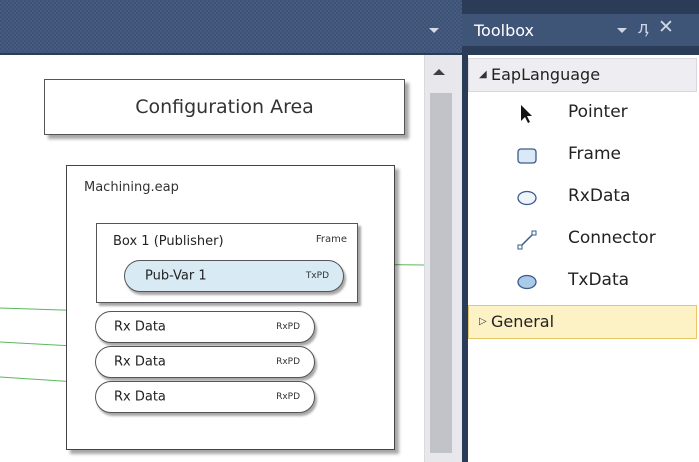 The image size is (699, 462). Describe the element at coordinates (523, 321) in the screenshot. I see `category-label: General` at that location.